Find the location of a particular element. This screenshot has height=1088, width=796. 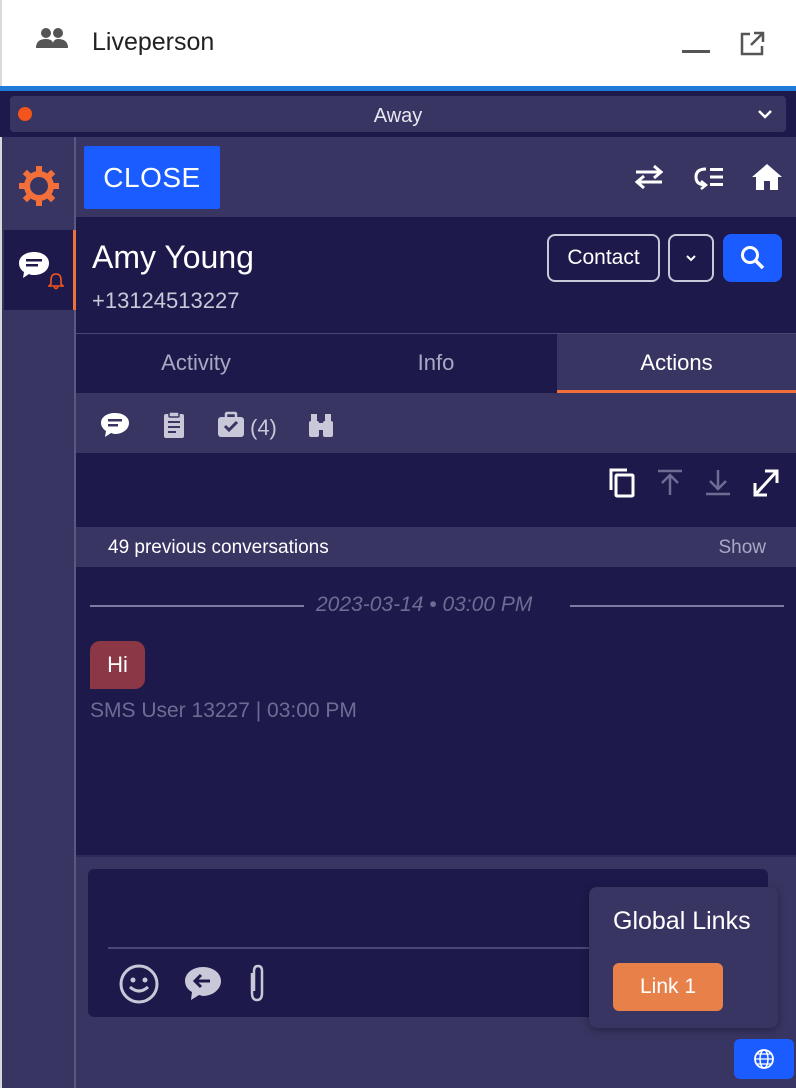

scroll-top-icon is located at coordinates (670, 483).